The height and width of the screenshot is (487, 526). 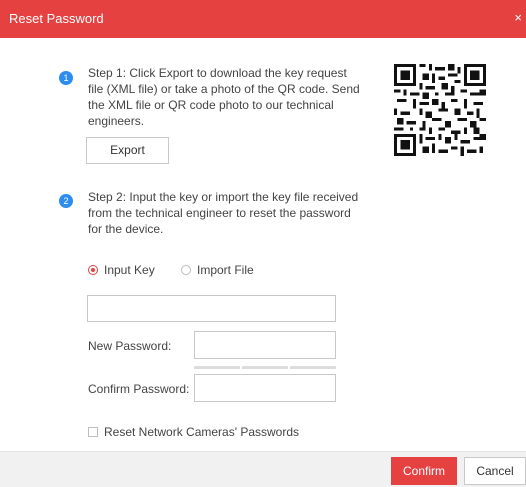 What do you see at coordinates (139, 389) in the screenshot?
I see `confirm-password-label: Confirm Password:` at bounding box center [139, 389].